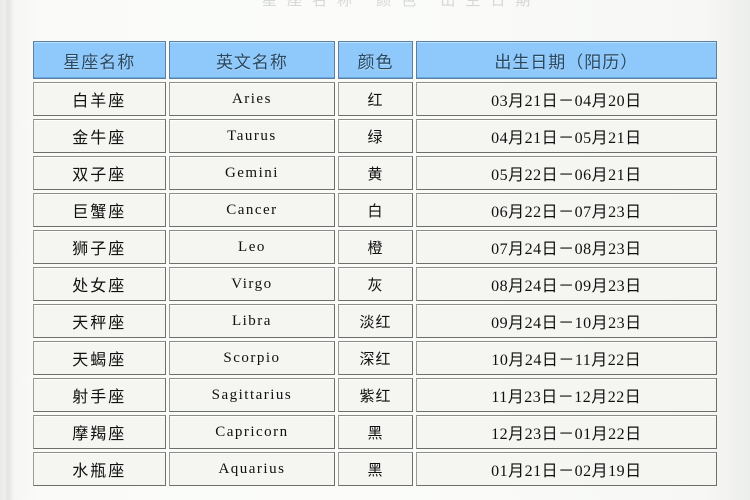 The height and width of the screenshot is (500, 750). I want to click on column-header-color: 颜色, so click(375, 60).